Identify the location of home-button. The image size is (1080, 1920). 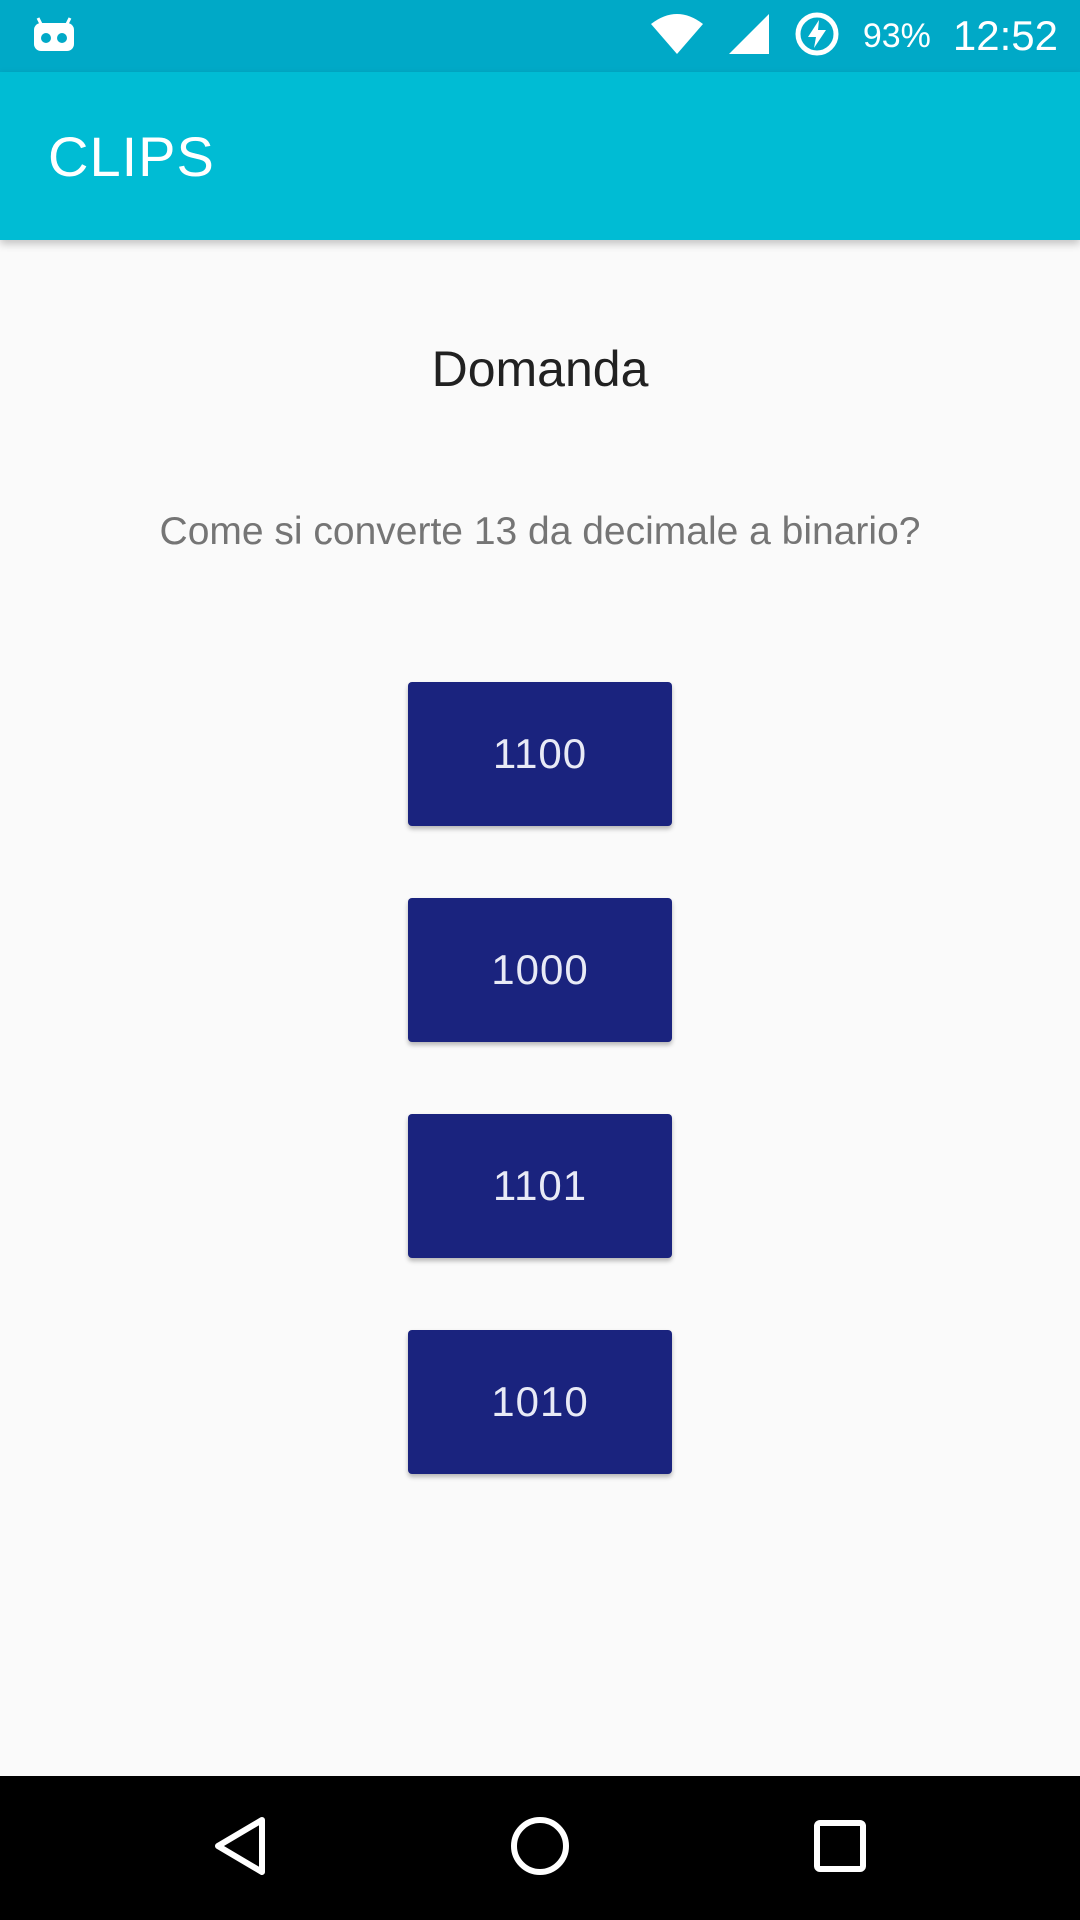
(540, 1848).